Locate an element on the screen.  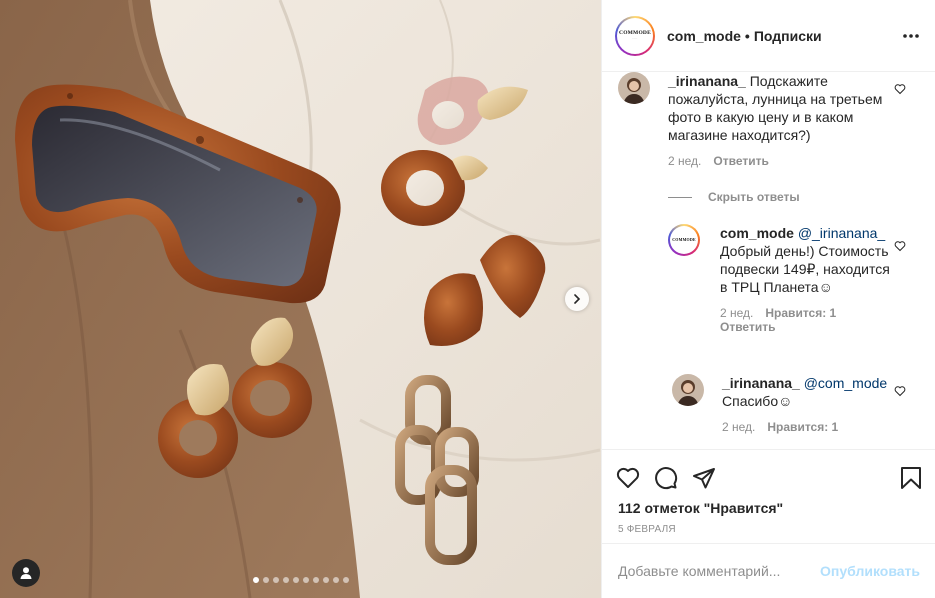
like-comment-button is located at coordinates (900, 90).